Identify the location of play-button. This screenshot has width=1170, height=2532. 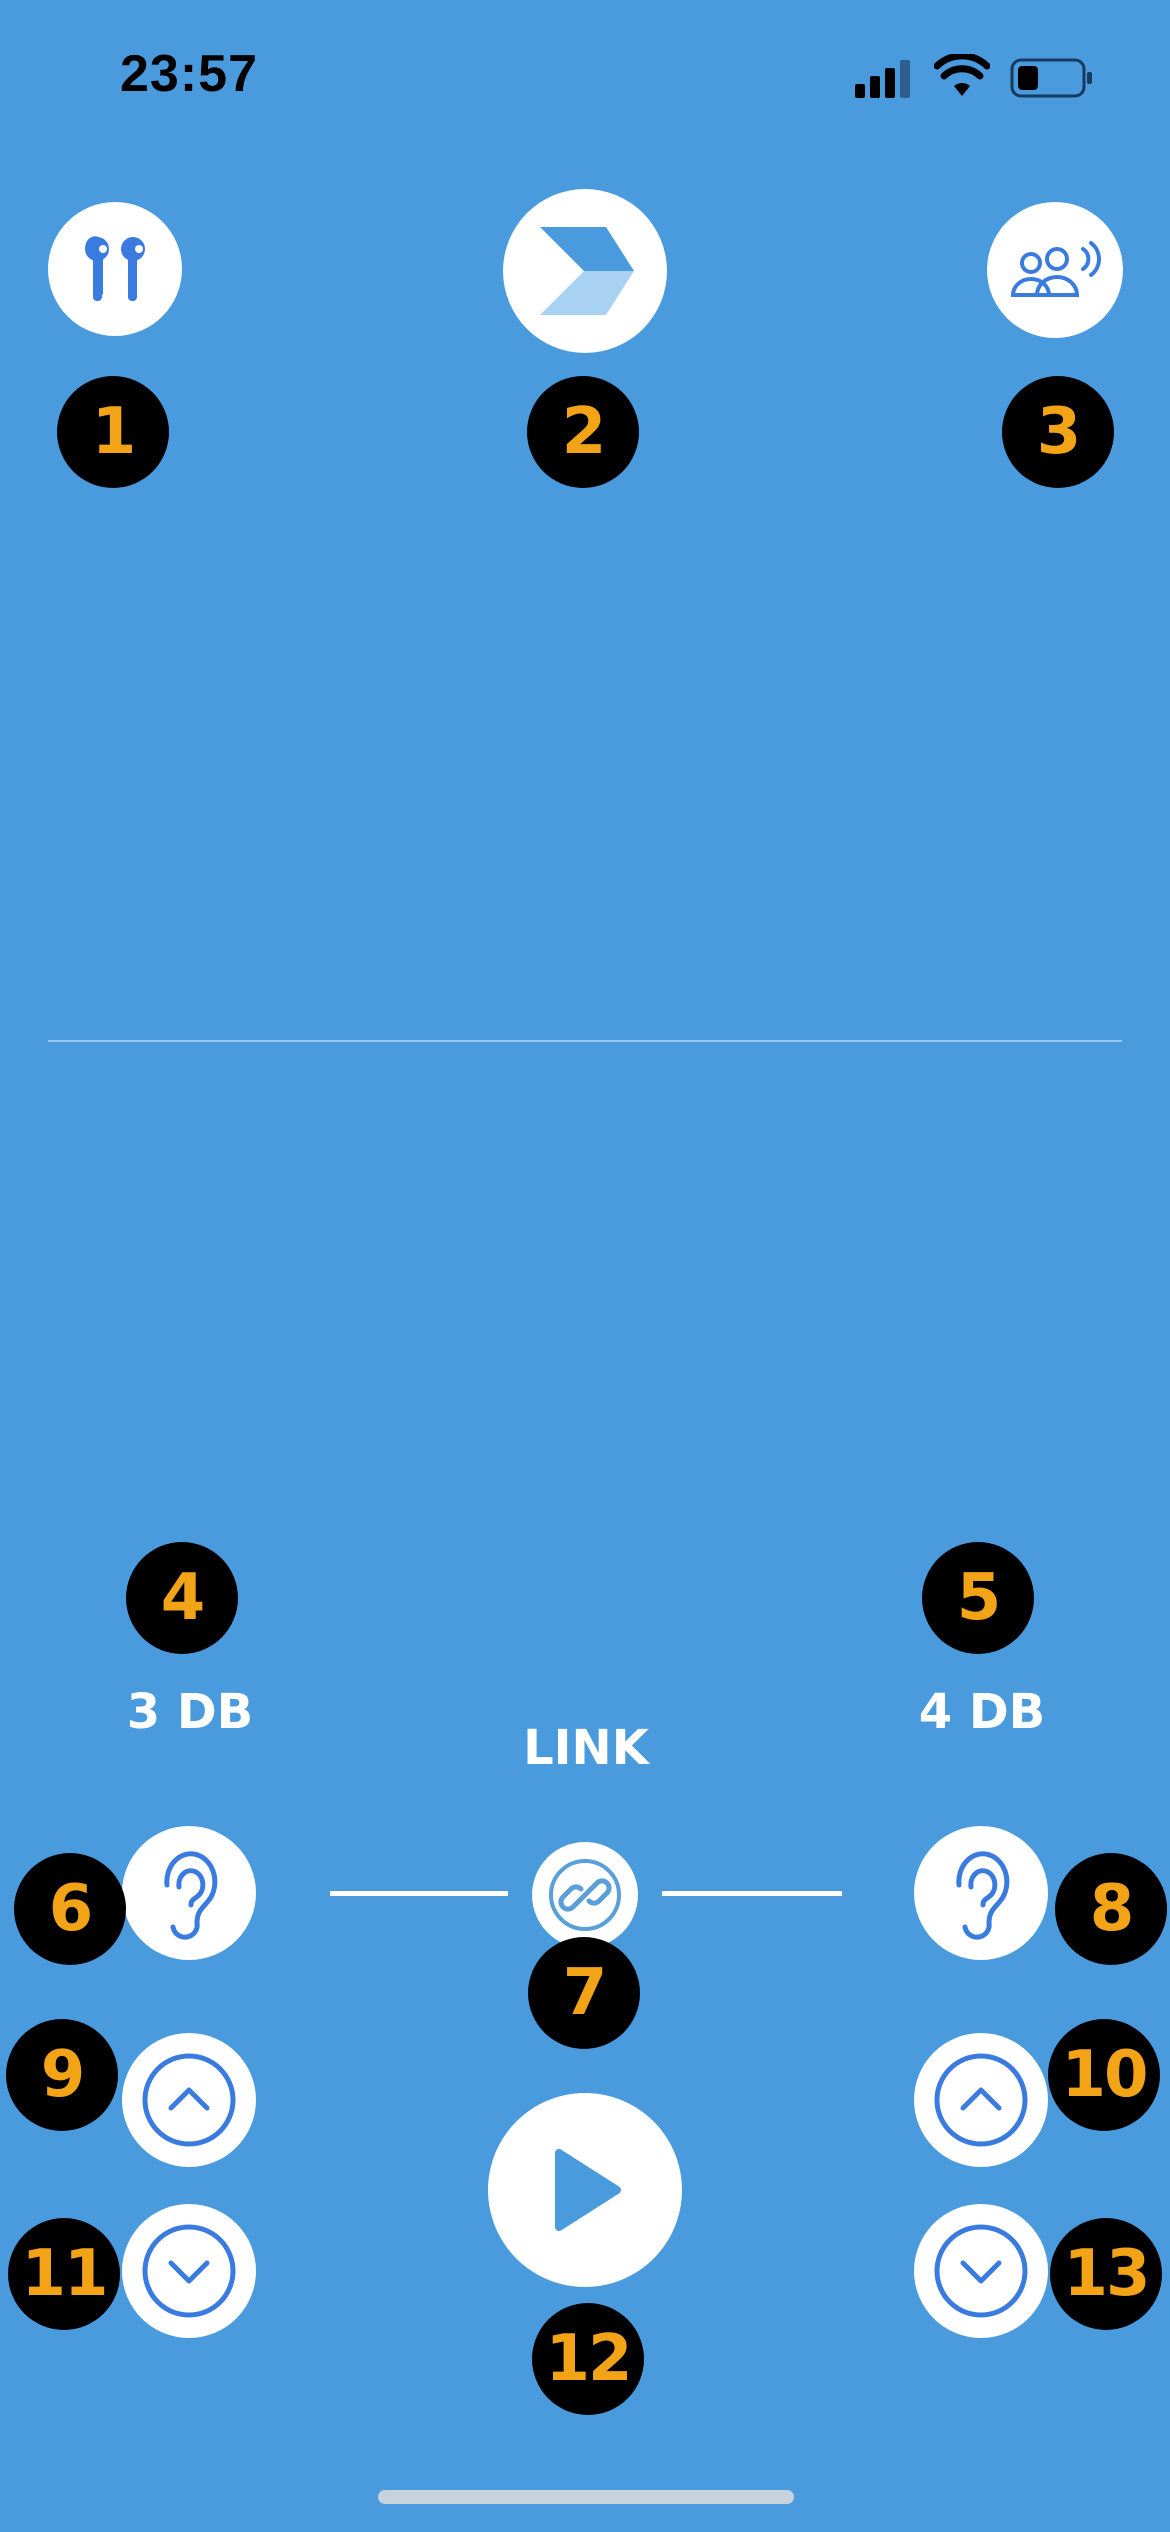
(585, 2190).